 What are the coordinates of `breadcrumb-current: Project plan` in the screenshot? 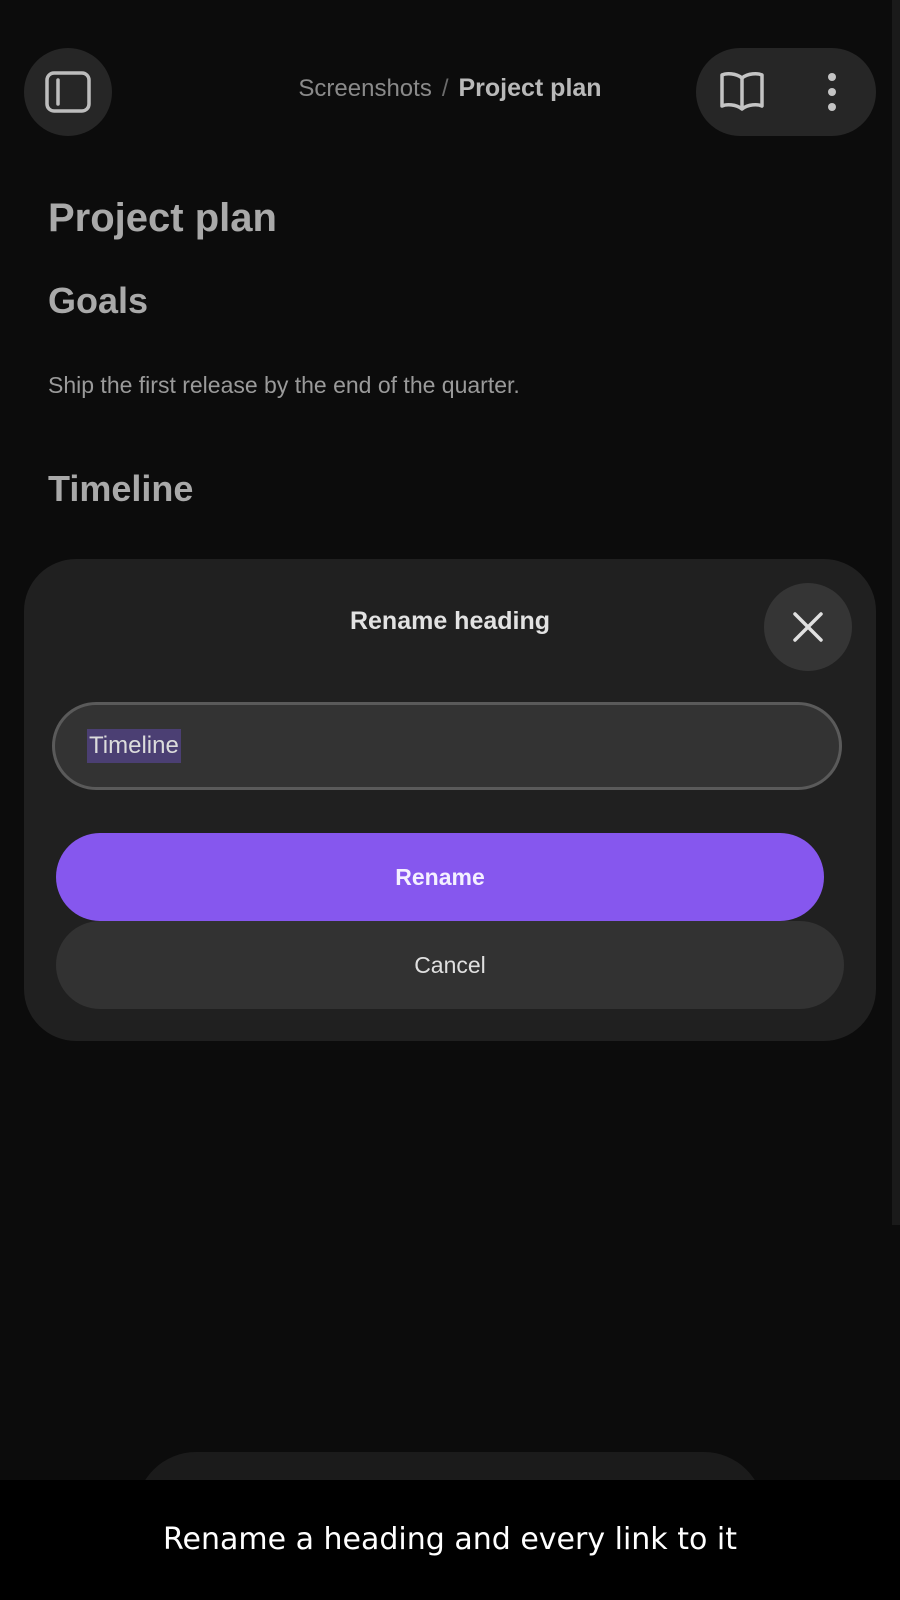 It's located at (529, 88).